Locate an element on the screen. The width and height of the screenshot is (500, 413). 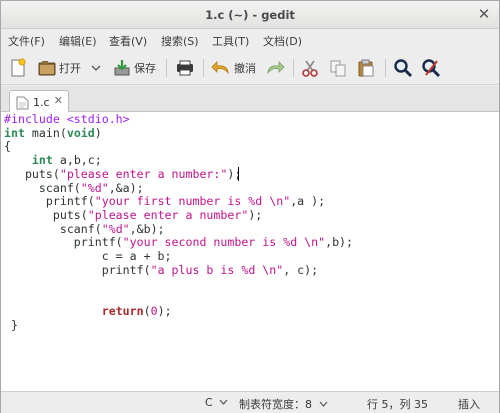
find-button is located at coordinates (403, 68).